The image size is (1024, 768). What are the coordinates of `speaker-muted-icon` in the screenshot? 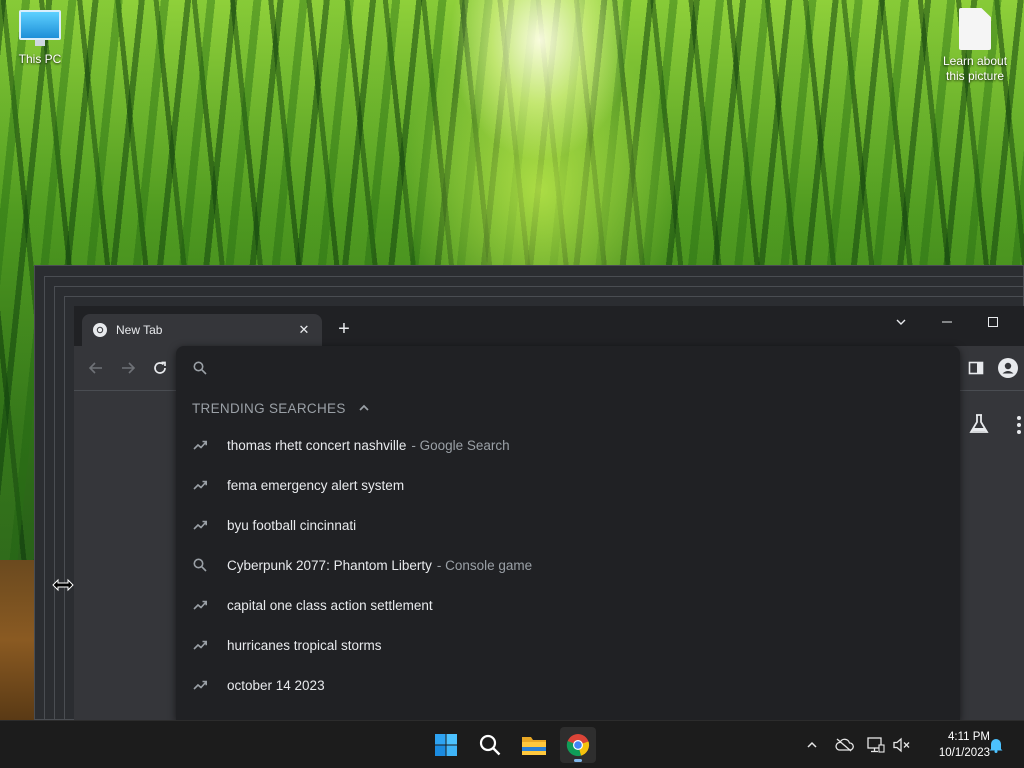 It's located at (901, 745).